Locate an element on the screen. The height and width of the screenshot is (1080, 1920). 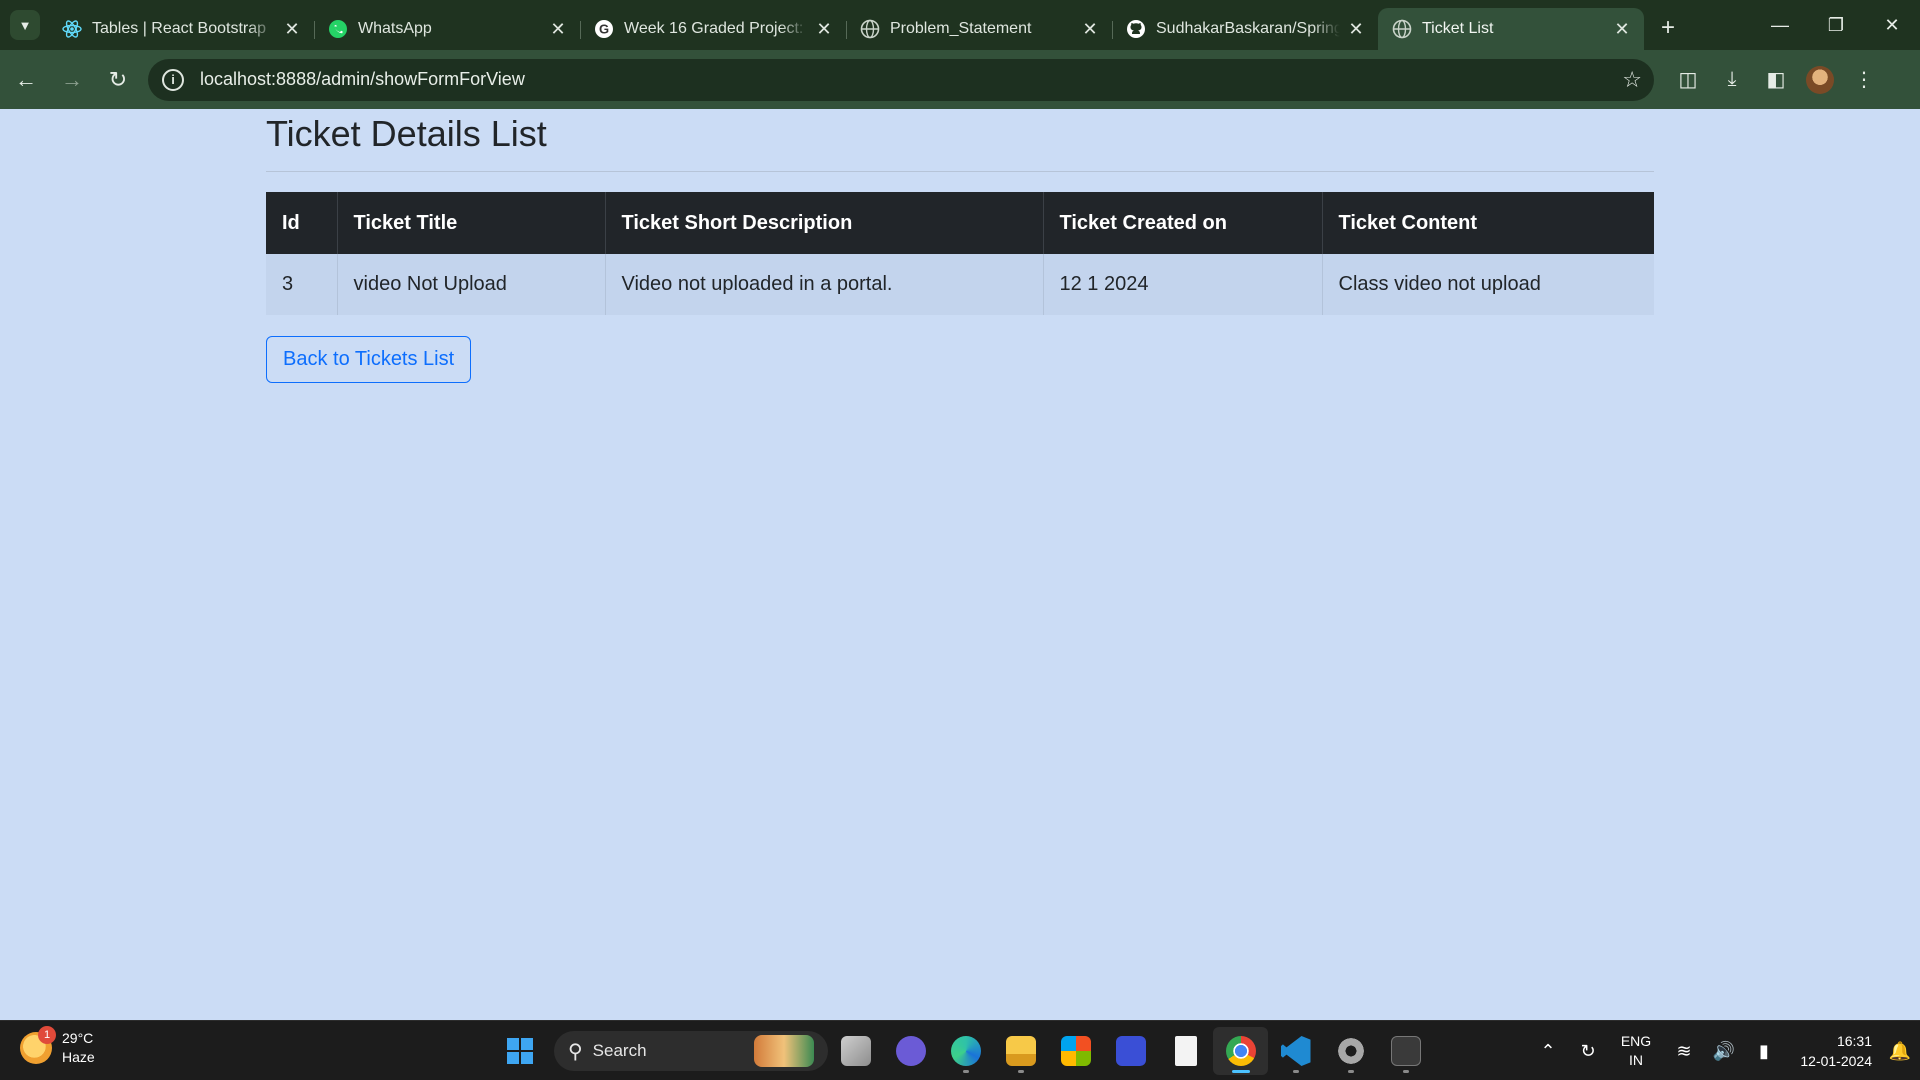
restore-button: ❐ is located at coordinates (1836, 25).